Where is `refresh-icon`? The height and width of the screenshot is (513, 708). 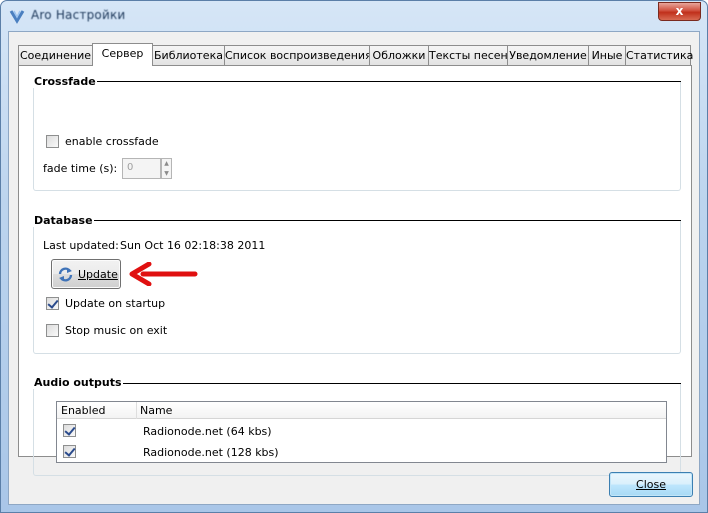 refresh-icon is located at coordinates (65, 274).